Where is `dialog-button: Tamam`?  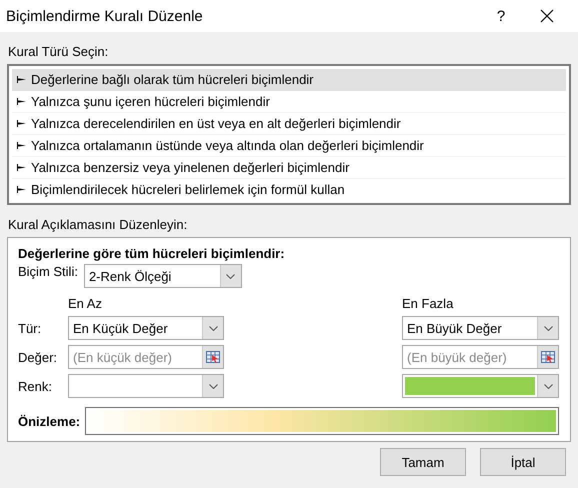 dialog-button: Tamam is located at coordinates (423, 462).